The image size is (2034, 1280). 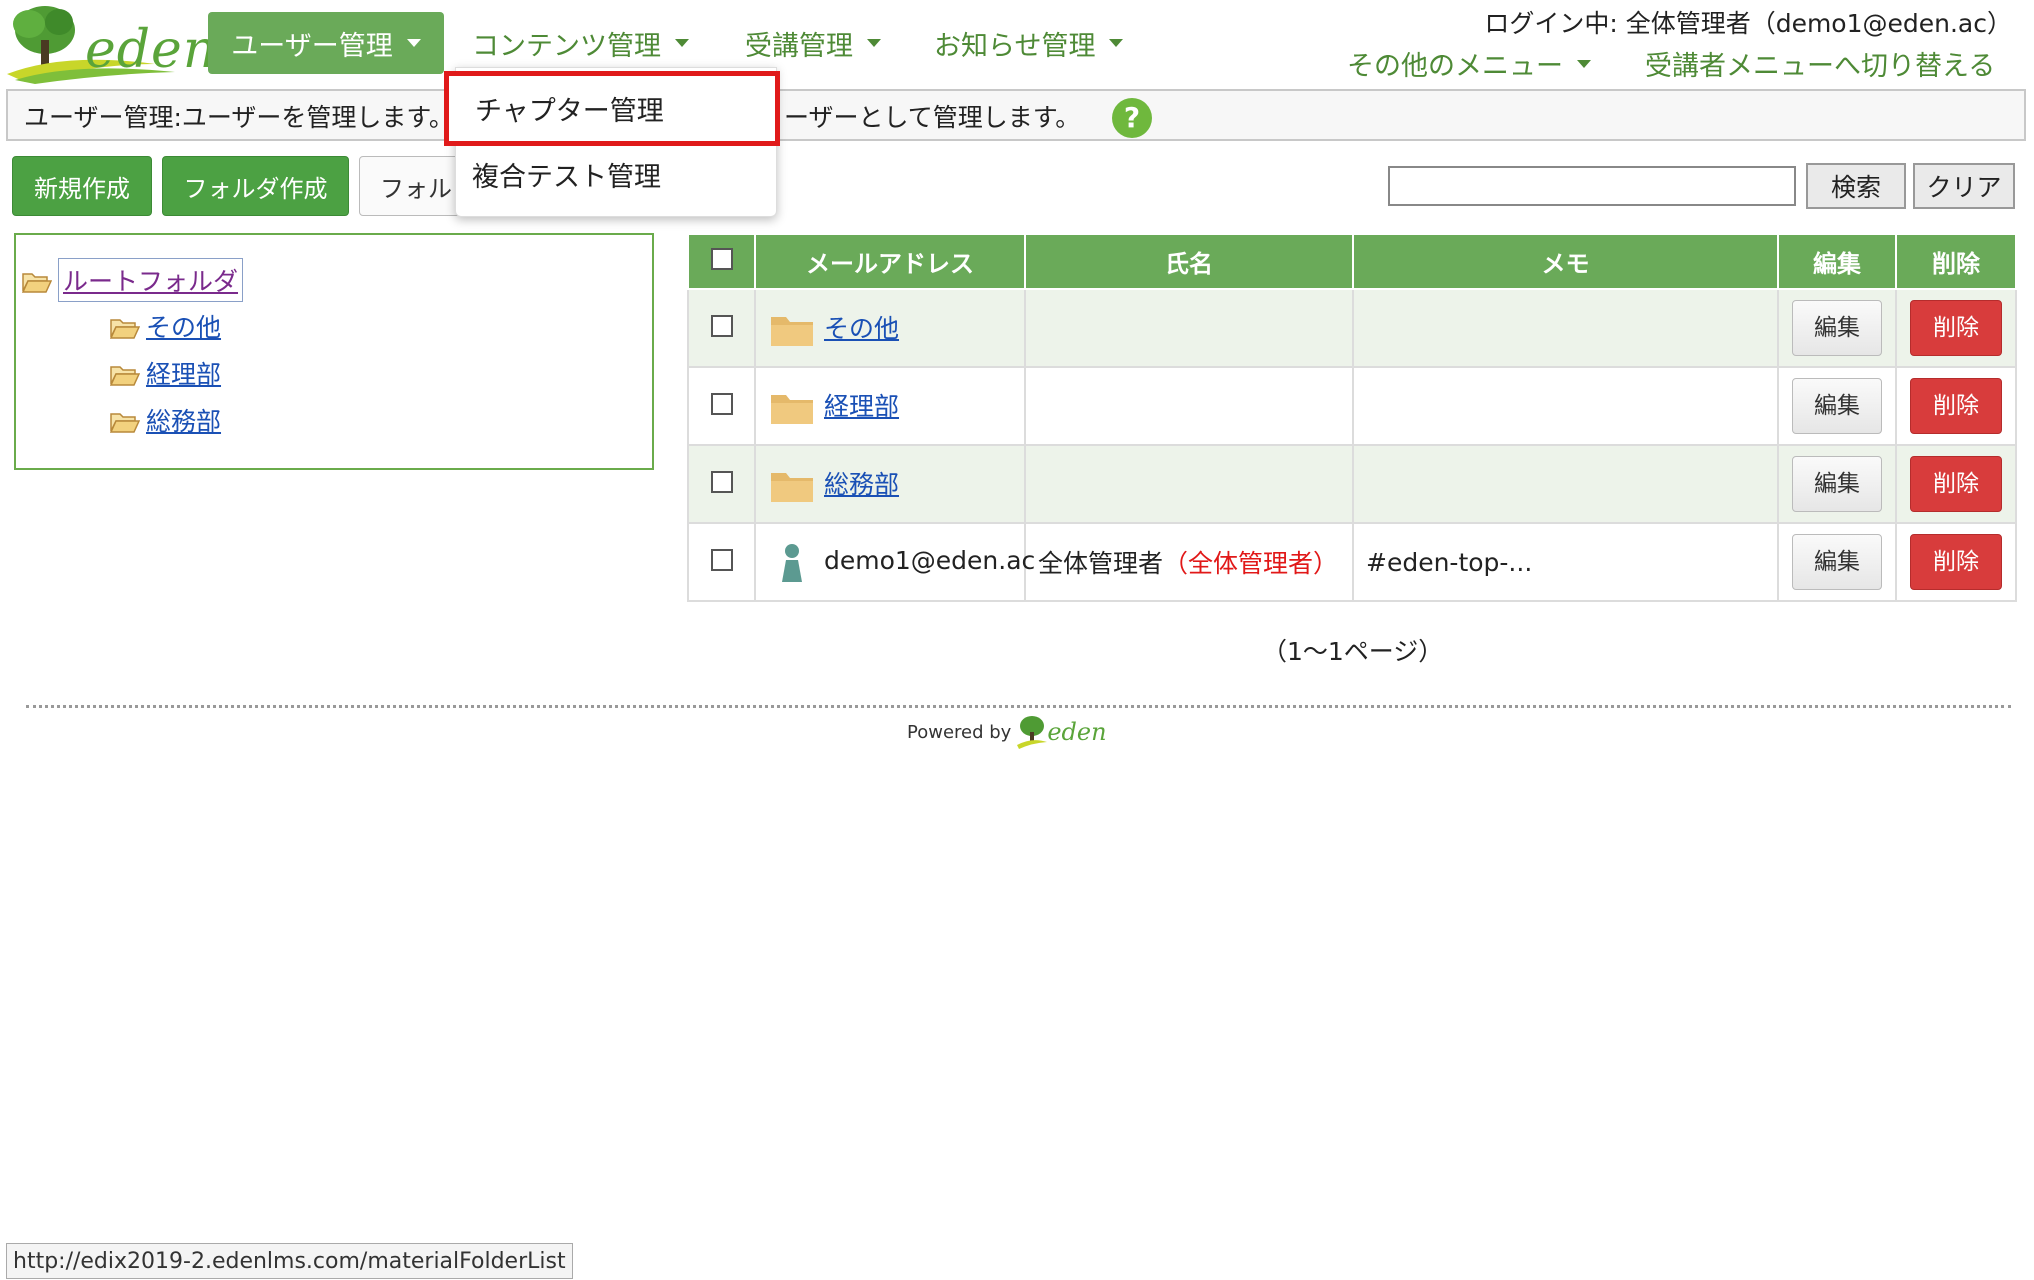 What do you see at coordinates (930, 560) in the screenshot?
I see `user-email: demo1@eden.ac` at bounding box center [930, 560].